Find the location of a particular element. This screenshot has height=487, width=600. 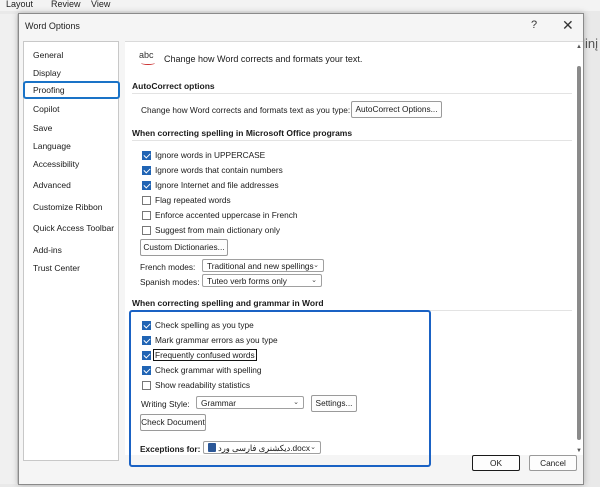

squiggle-underline is located at coordinates (148, 63).